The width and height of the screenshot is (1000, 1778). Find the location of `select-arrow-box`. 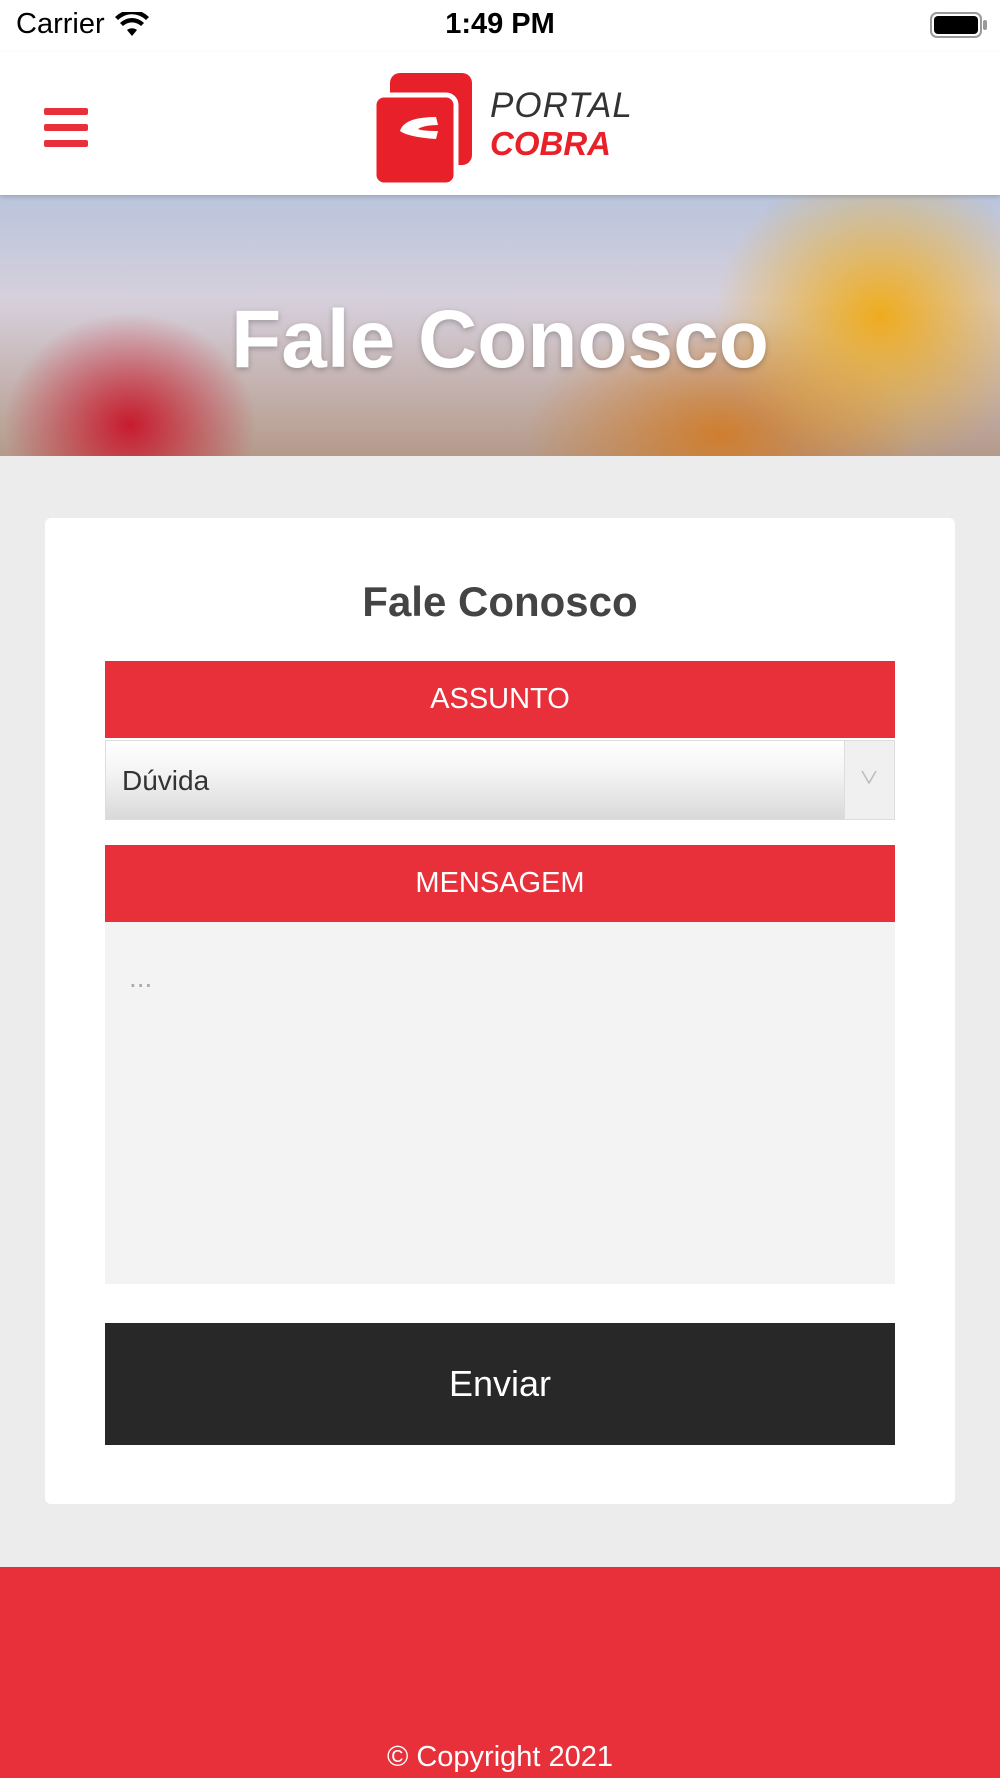

select-arrow-box is located at coordinates (869, 780).